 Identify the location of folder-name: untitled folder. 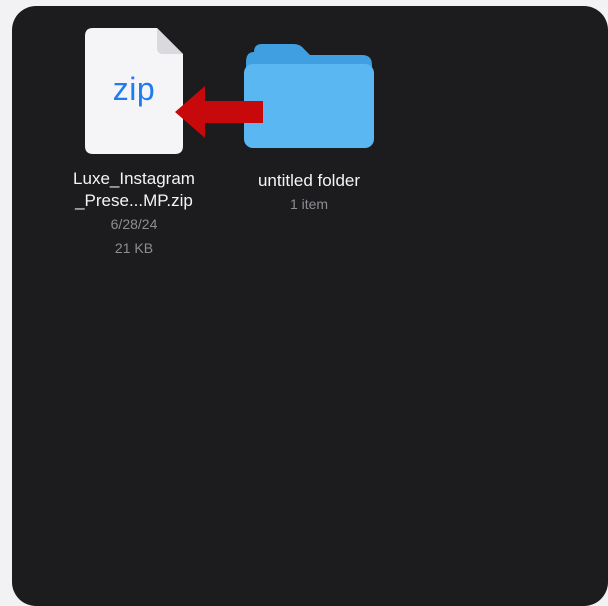
(309, 181).